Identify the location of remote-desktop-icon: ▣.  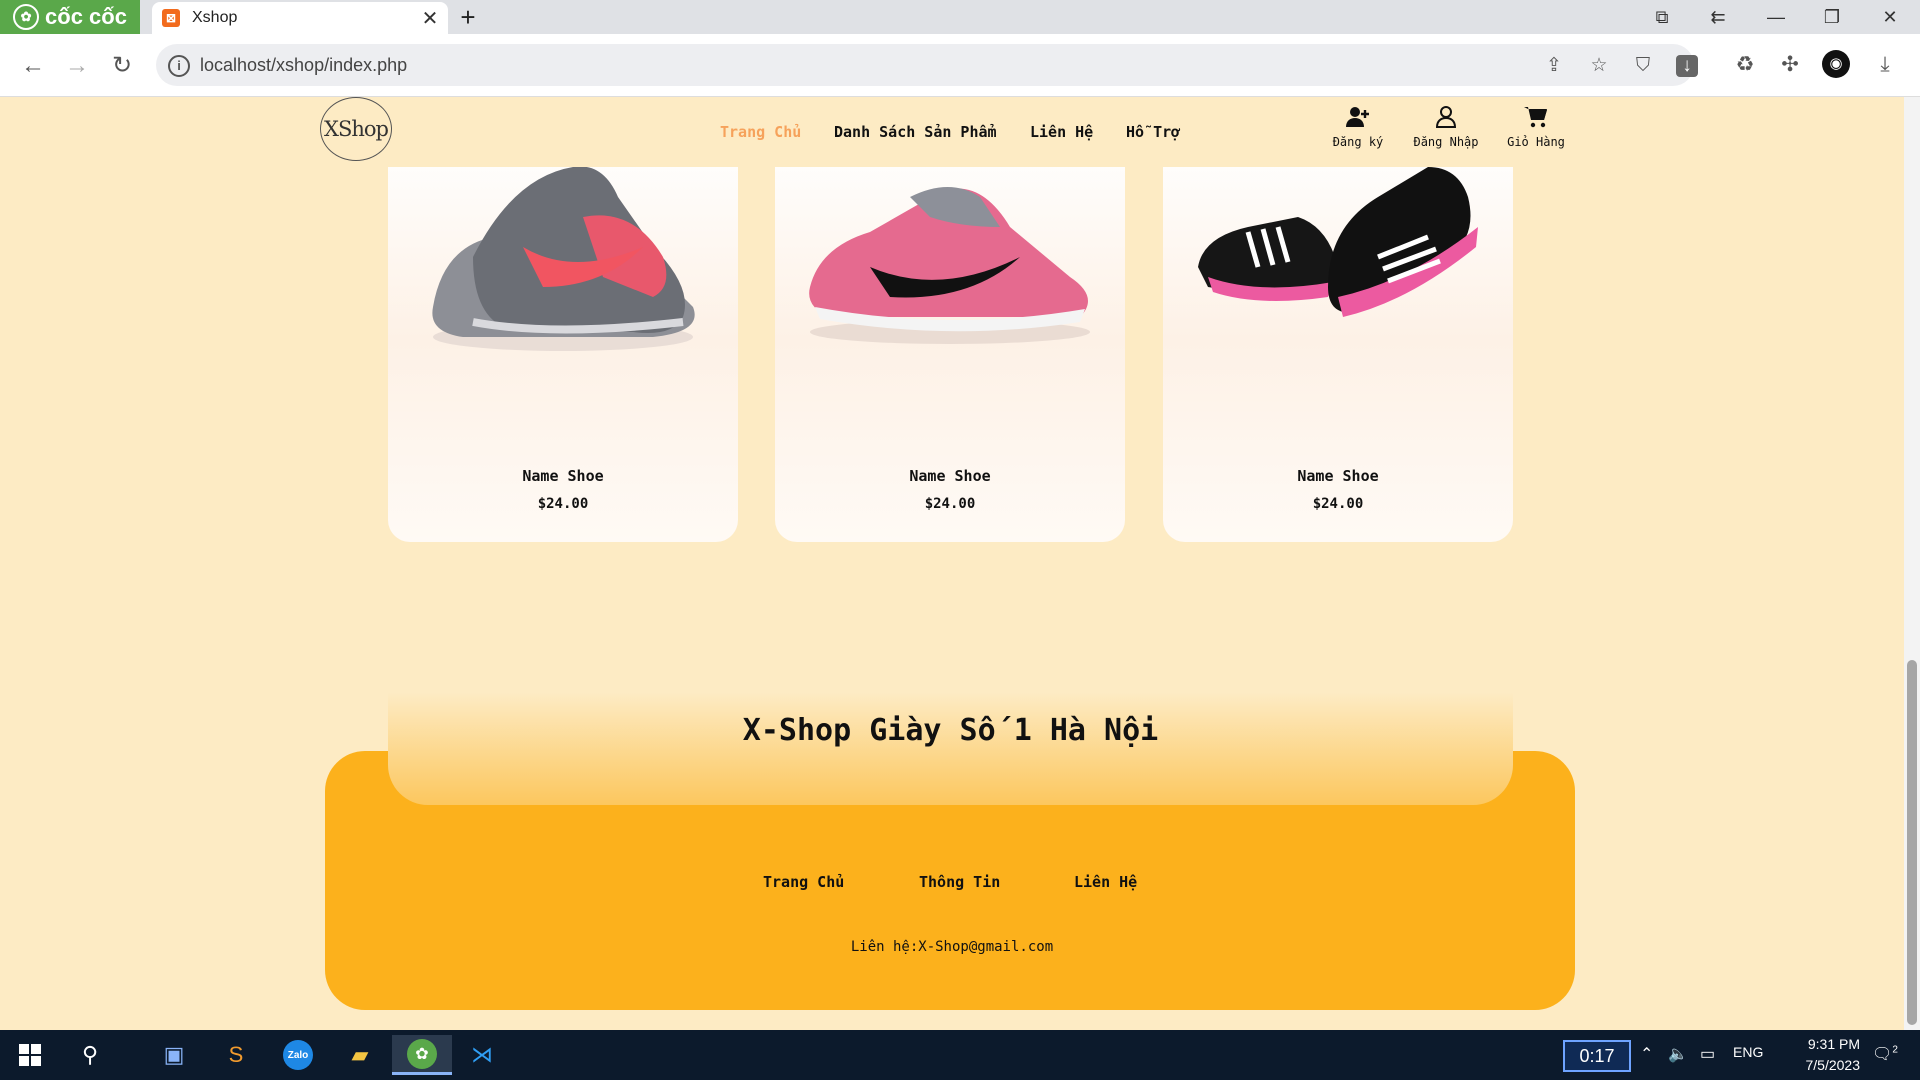
(174, 1055).